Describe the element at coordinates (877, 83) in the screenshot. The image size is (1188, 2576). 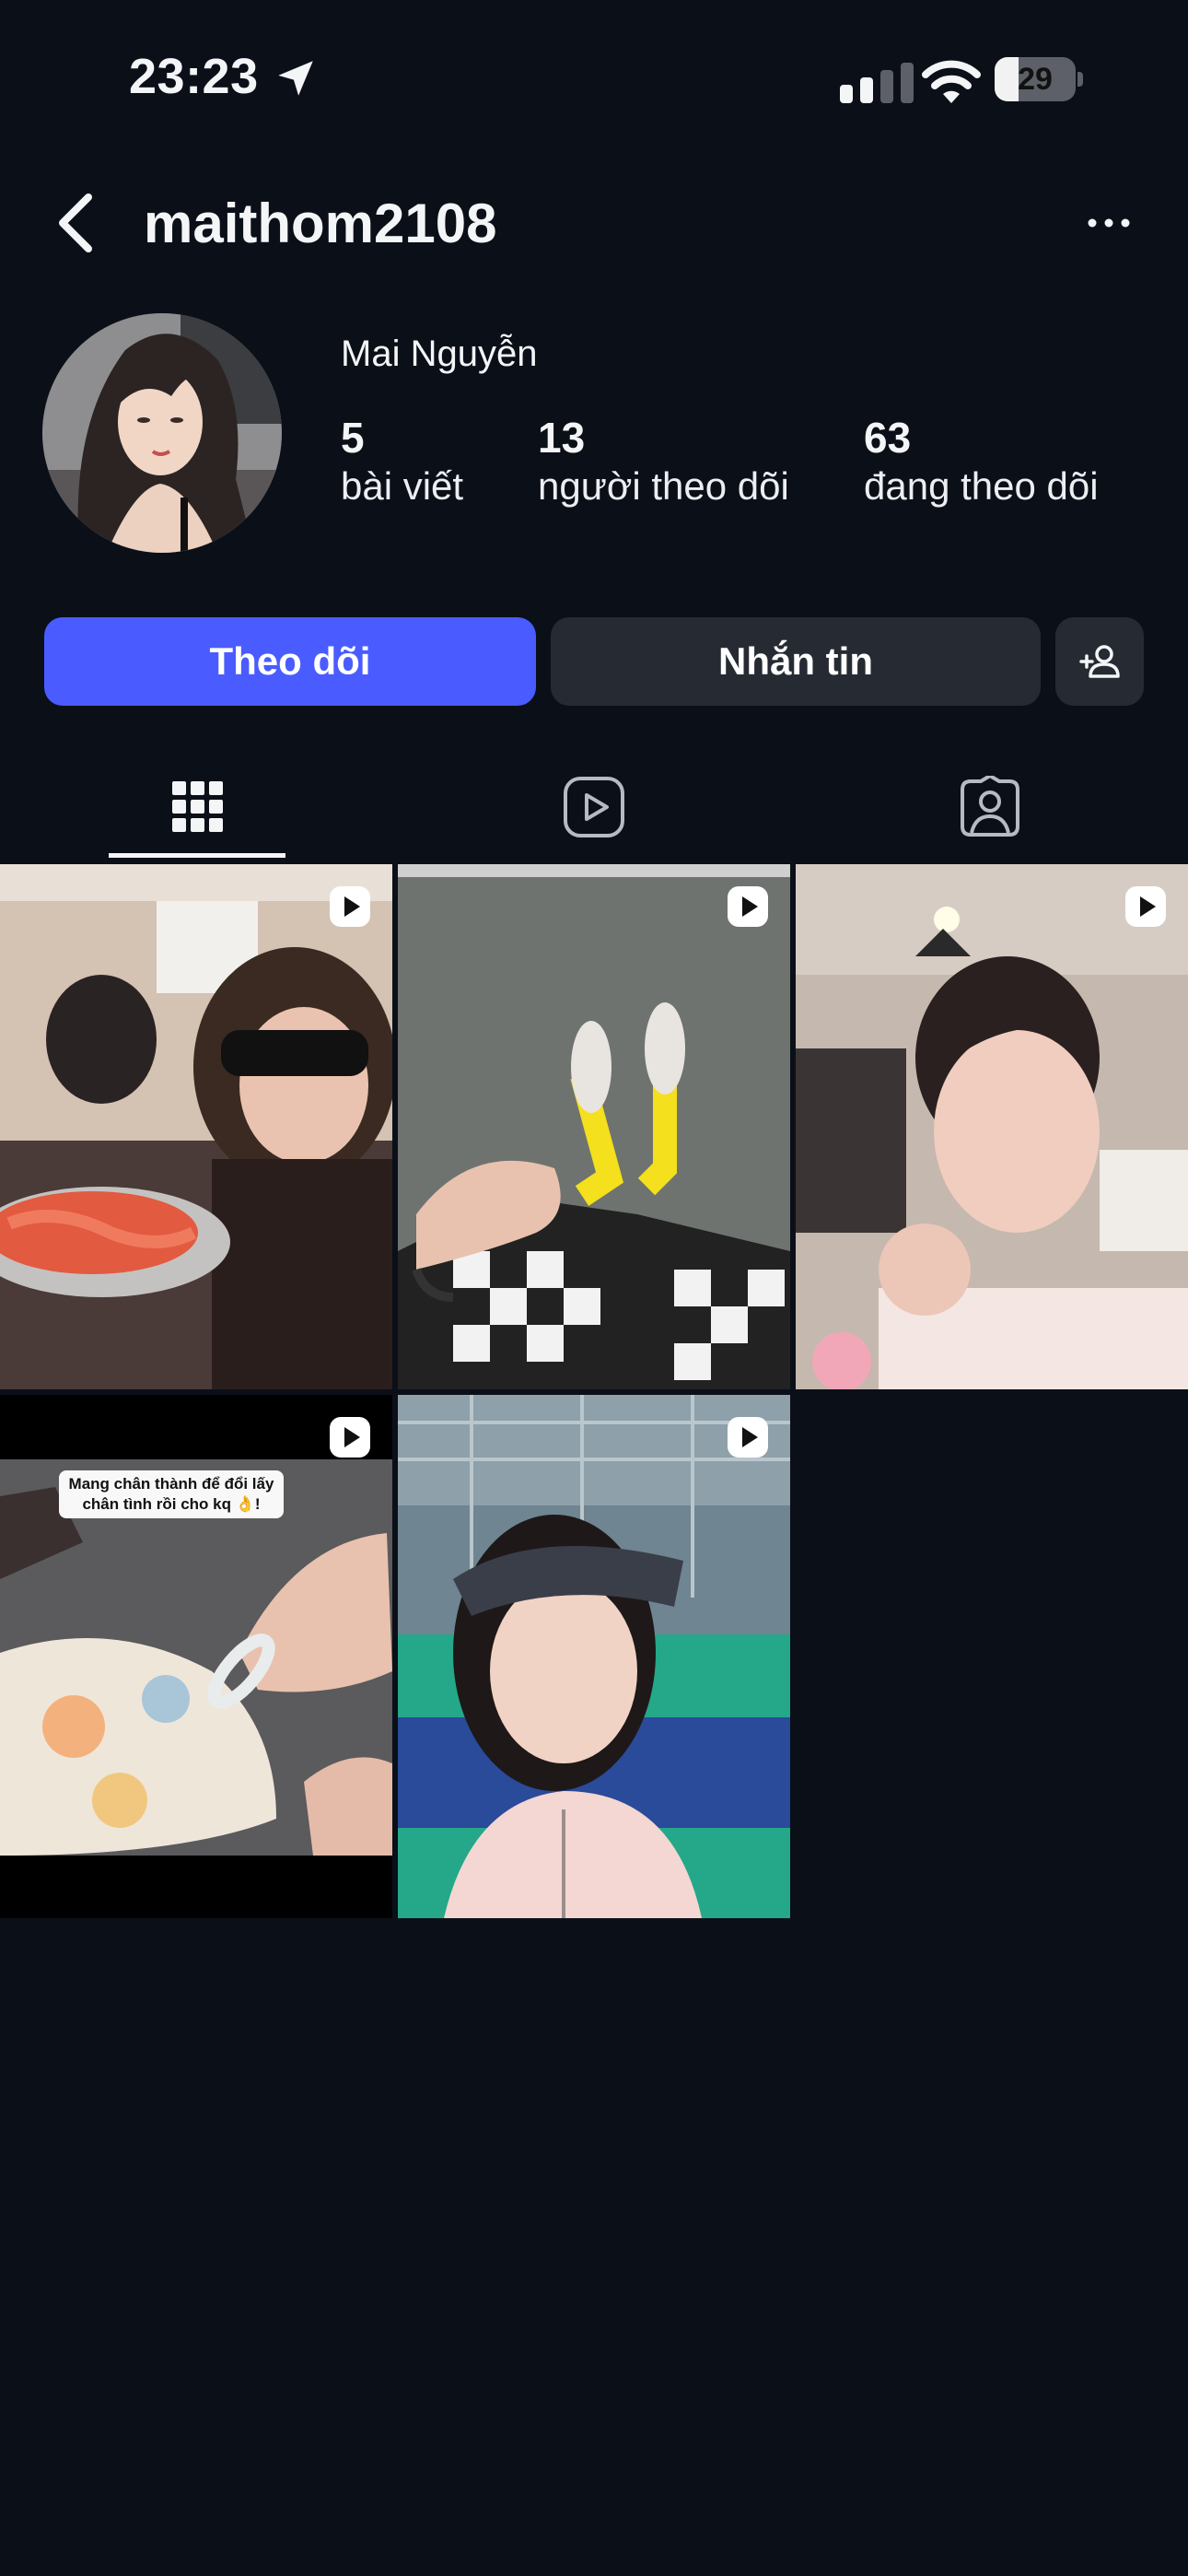
I see `cellular-signal-icon` at that location.